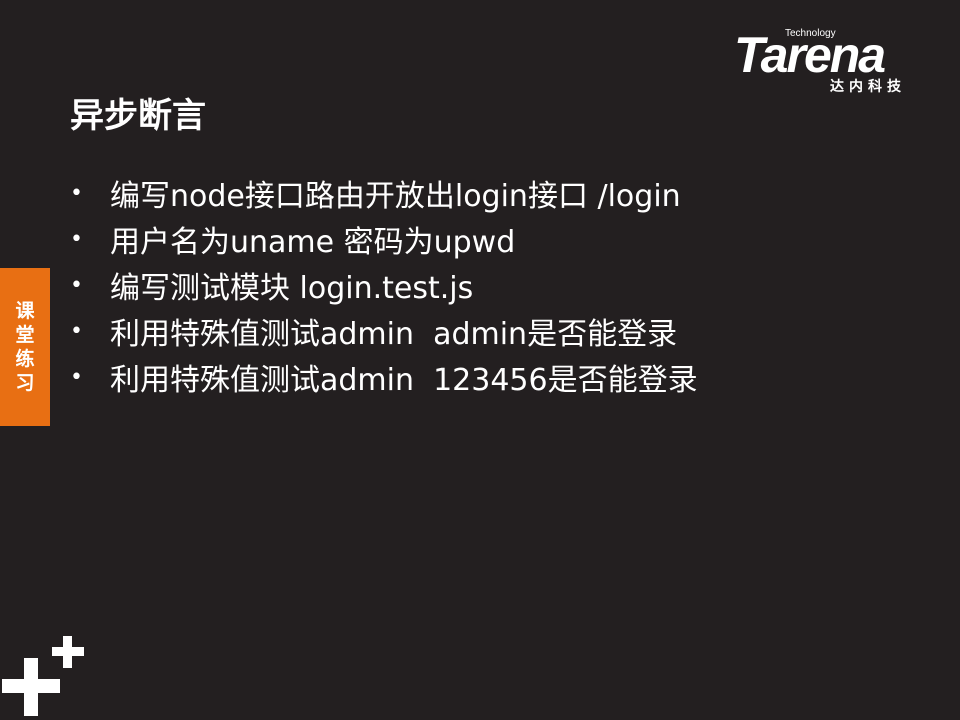  What do you see at coordinates (832, 63) in the screenshot?
I see `tarena-logo: Tarena Technology 达内科技` at bounding box center [832, 63].